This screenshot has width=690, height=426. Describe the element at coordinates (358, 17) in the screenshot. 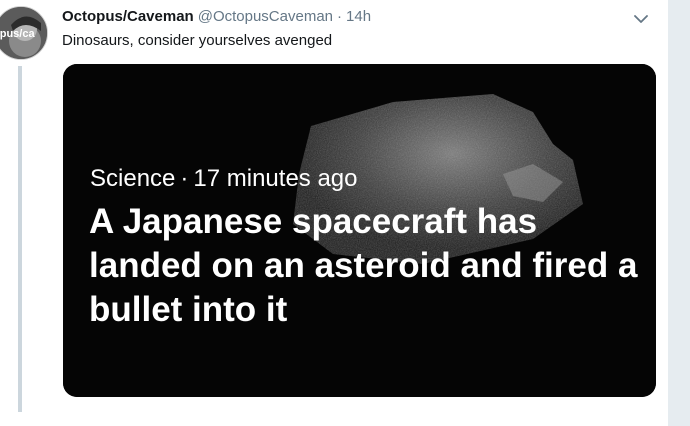

I see `tweet-timestamp: 14h` at that location.